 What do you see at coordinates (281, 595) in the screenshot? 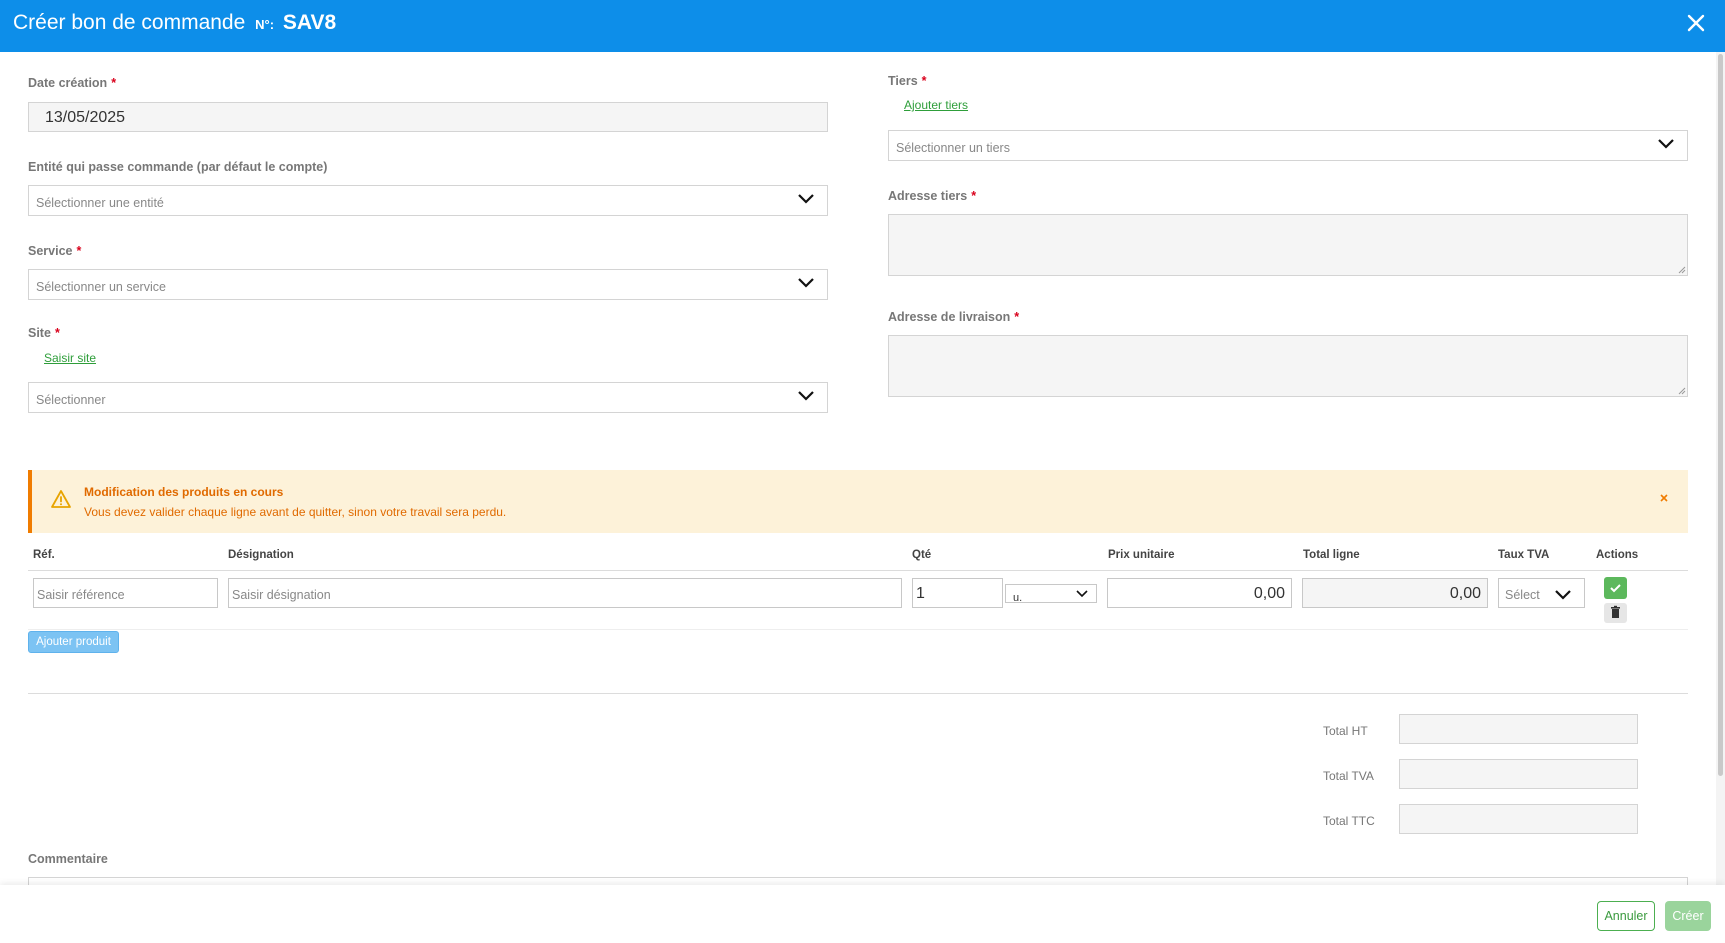
I see `designation-placeholder: Saisir désignation` at bounding box center [281, 595].